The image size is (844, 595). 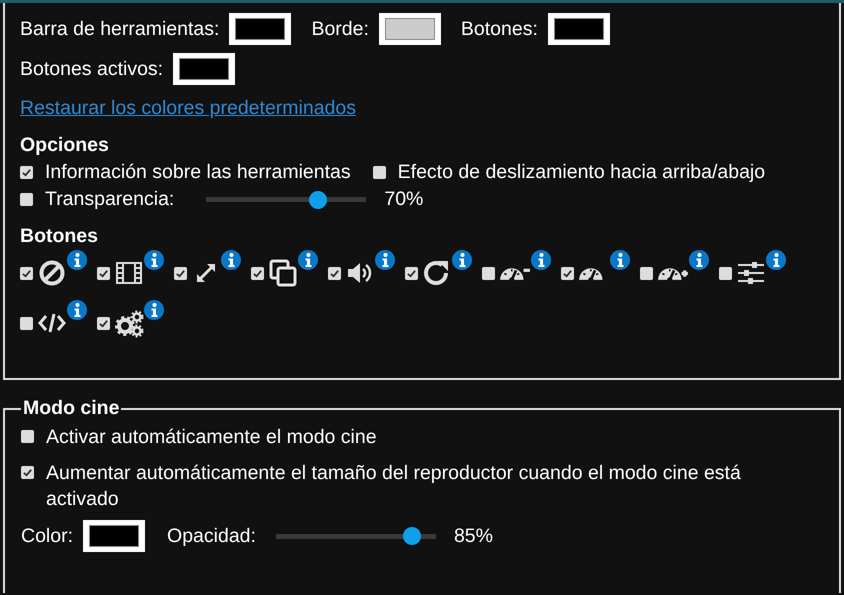 I want to click on color-label: Borde:, so click(x=340, y=29).